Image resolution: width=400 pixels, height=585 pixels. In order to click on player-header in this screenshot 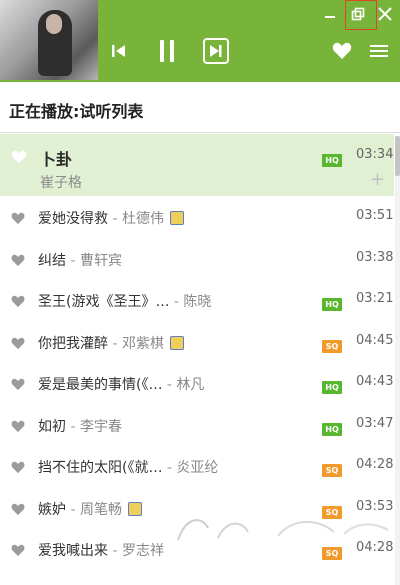, I will do `click(200, 41)`.